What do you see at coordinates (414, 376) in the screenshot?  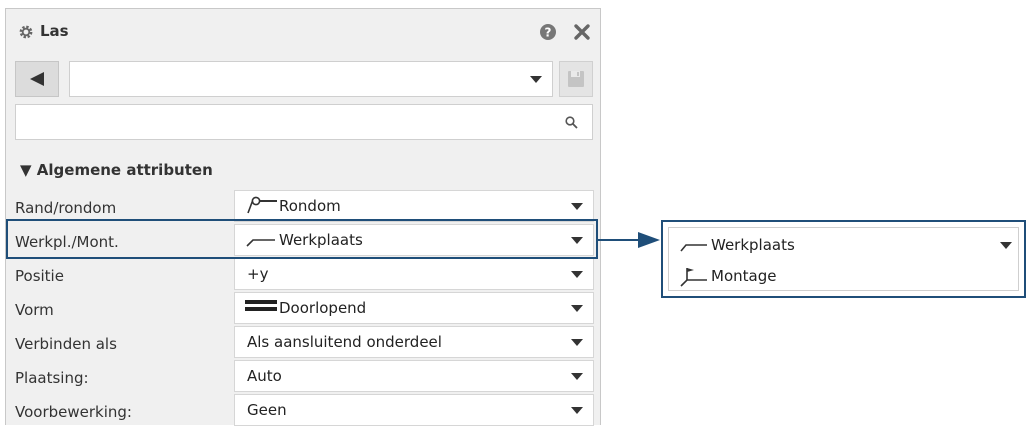 I see `attribute-dropdown: Auto` at bounding box center [414, 376].